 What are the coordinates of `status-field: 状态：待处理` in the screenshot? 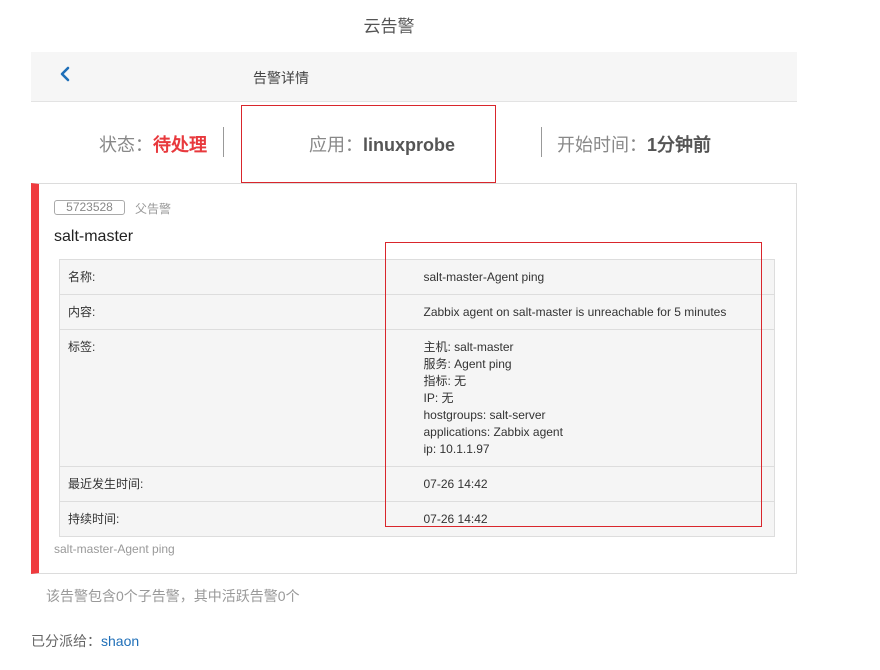 It's located at (153, 144).